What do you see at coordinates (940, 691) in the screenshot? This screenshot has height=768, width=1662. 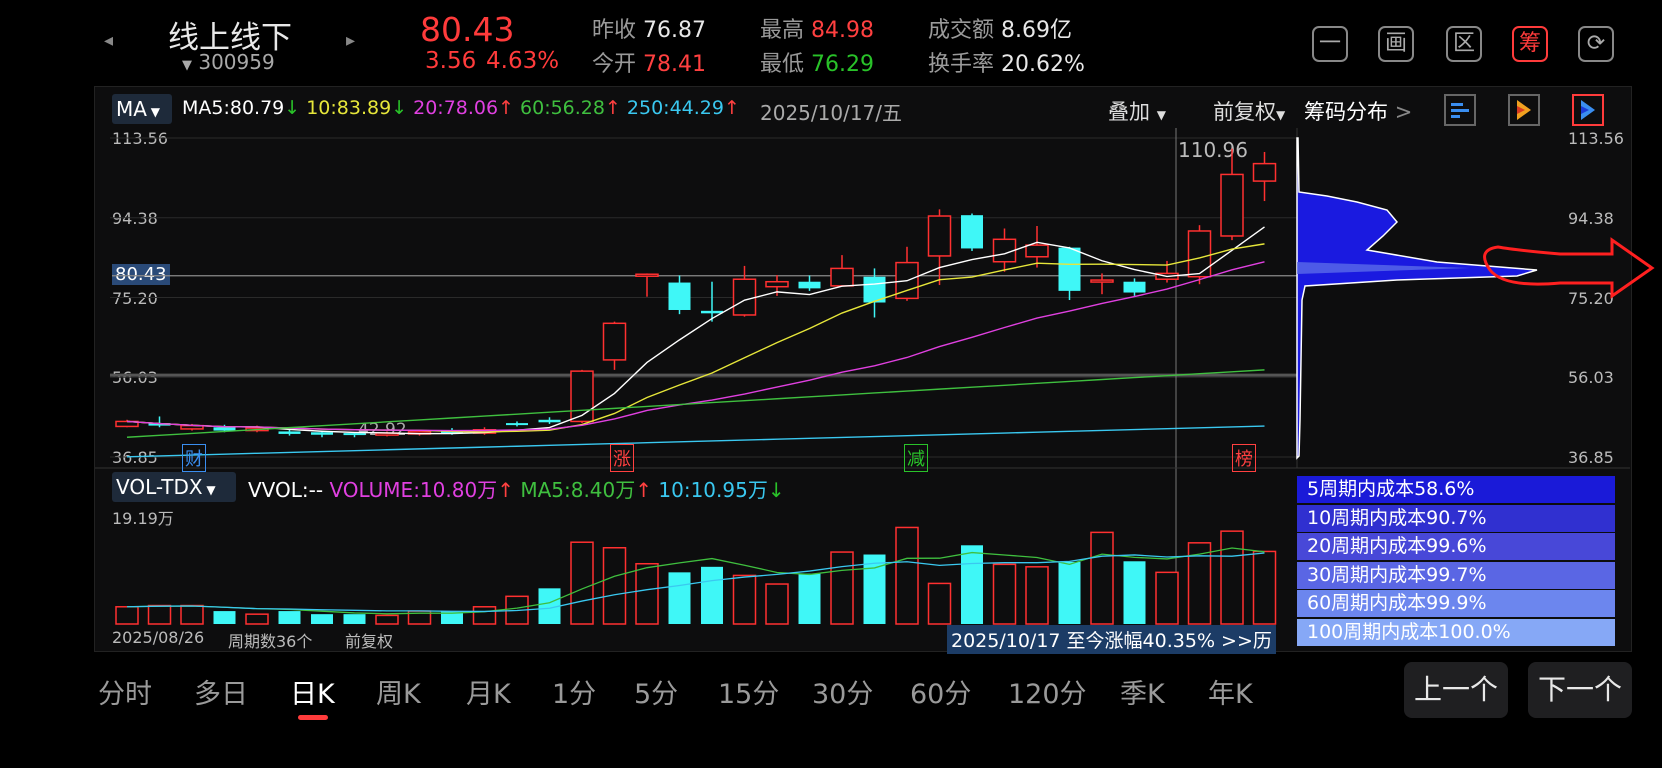 I see `period-tab: 60分` at bounding box center [940, 691].